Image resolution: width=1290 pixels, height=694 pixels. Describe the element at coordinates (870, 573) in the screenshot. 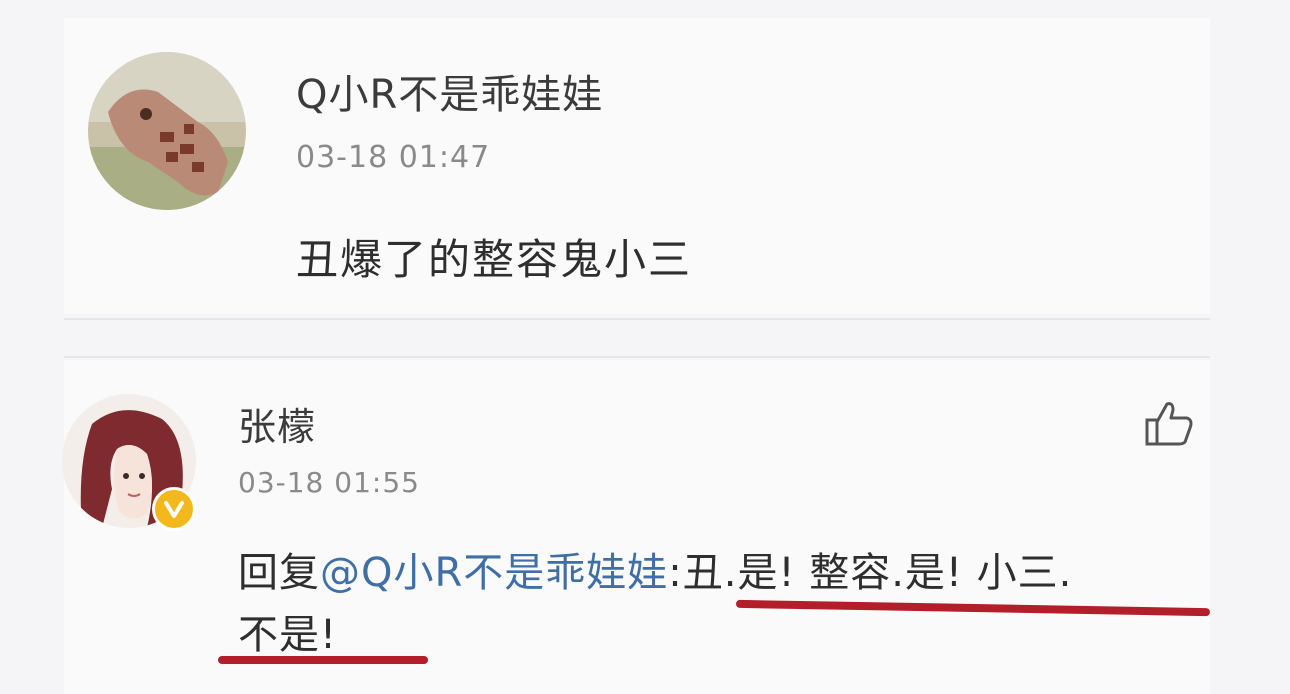

I see `reply-body: :丑.是! 整容.是! 小三.` at that location.